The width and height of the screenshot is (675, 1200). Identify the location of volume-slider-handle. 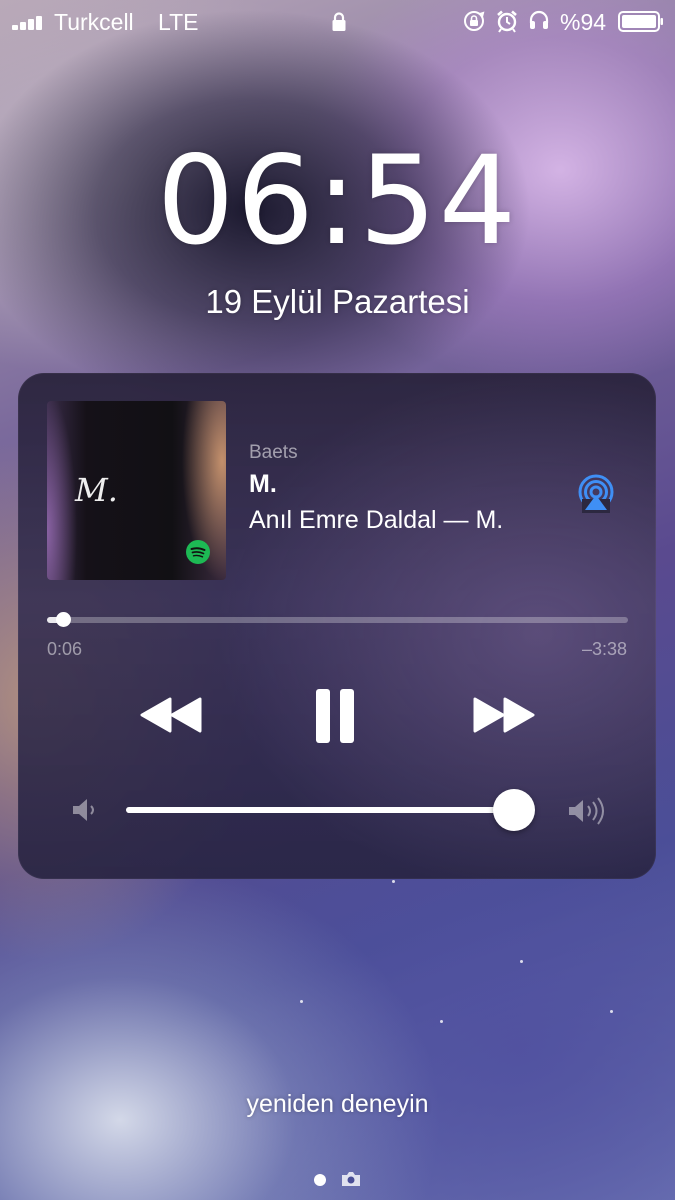
(513, 810).